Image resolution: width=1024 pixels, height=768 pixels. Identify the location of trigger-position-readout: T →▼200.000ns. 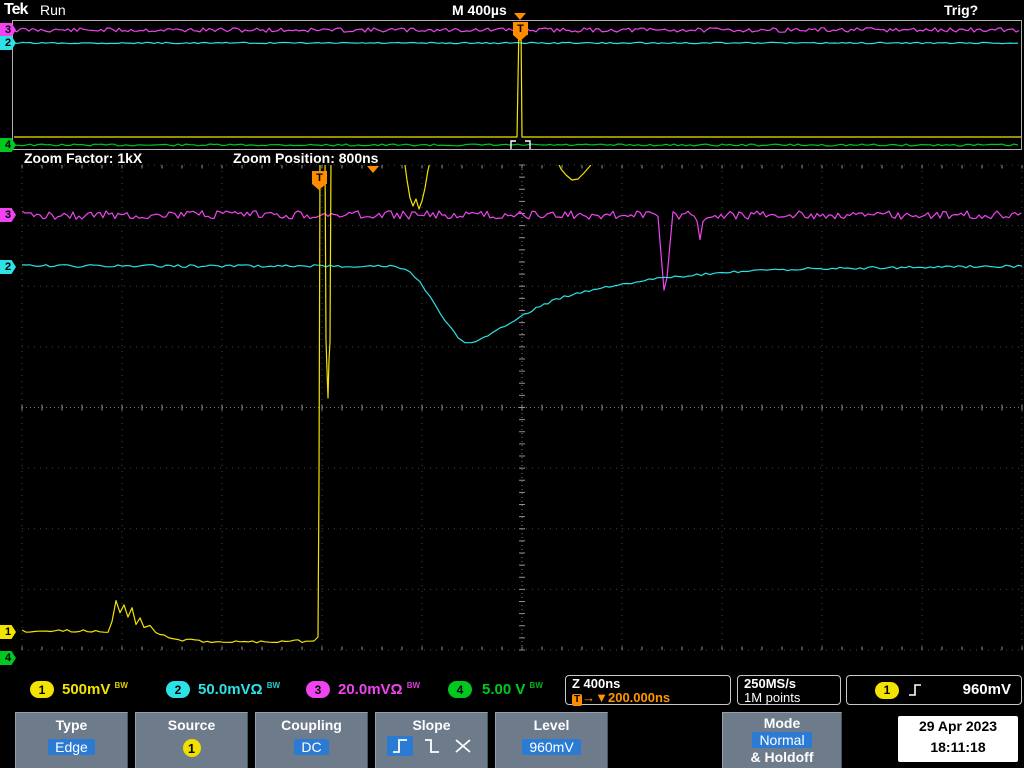
(621, 698).